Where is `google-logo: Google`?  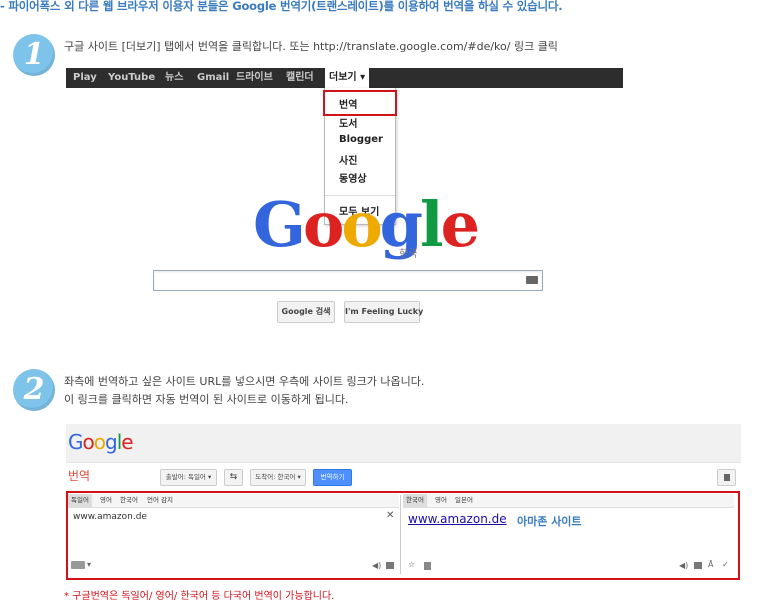 google-logo: Google is located at coordinates (366, 225).